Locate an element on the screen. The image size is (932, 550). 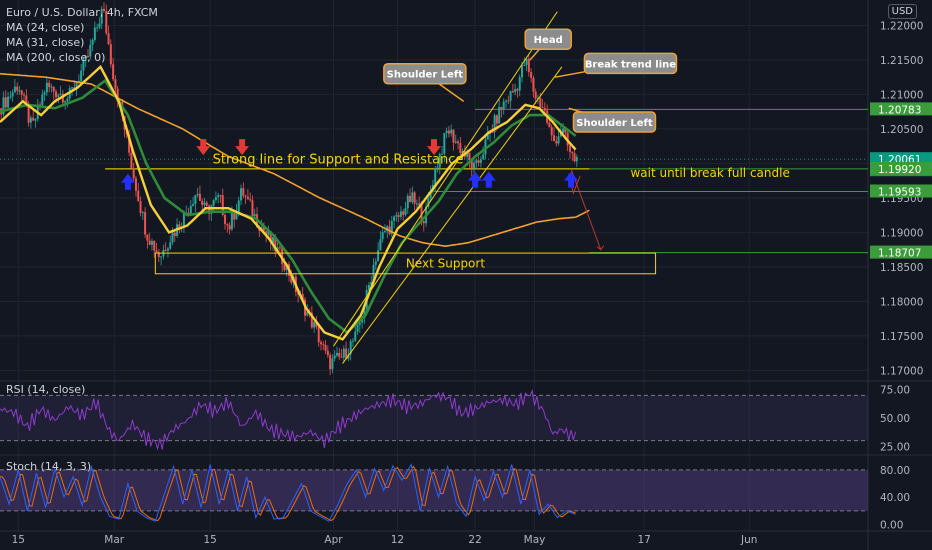
arrow-down-marker is located at coordinates (203, 147).